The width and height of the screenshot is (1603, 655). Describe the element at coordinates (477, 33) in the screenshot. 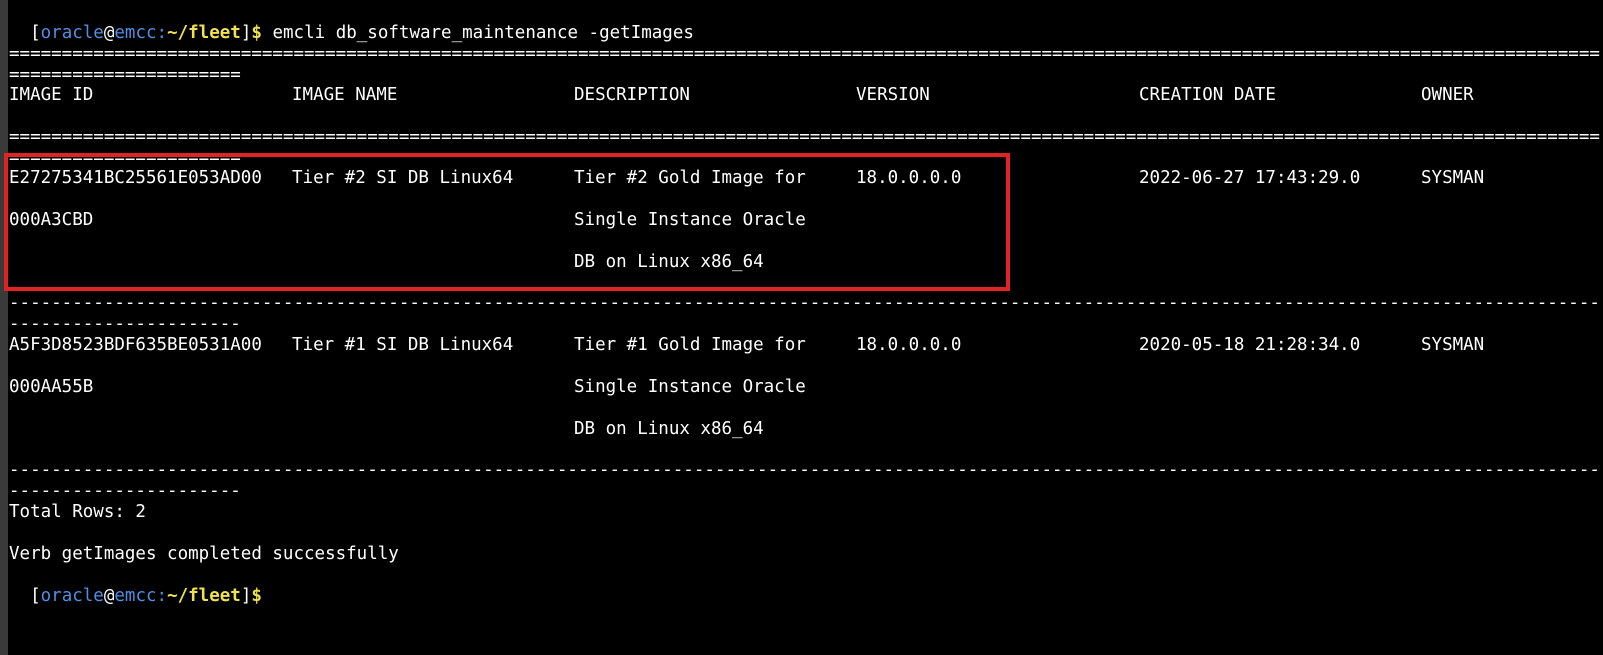

I see `command-text: emcli db_software_maintenance -getImages` at that location.